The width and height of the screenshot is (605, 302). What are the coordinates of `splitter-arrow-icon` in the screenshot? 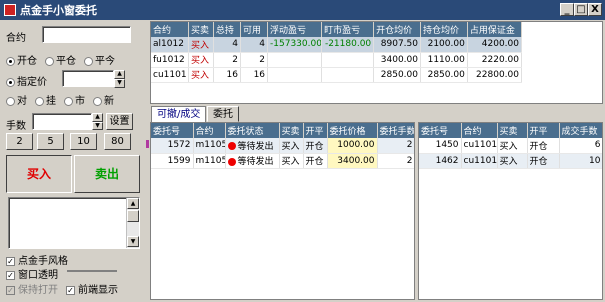 It's located at (147, 144).